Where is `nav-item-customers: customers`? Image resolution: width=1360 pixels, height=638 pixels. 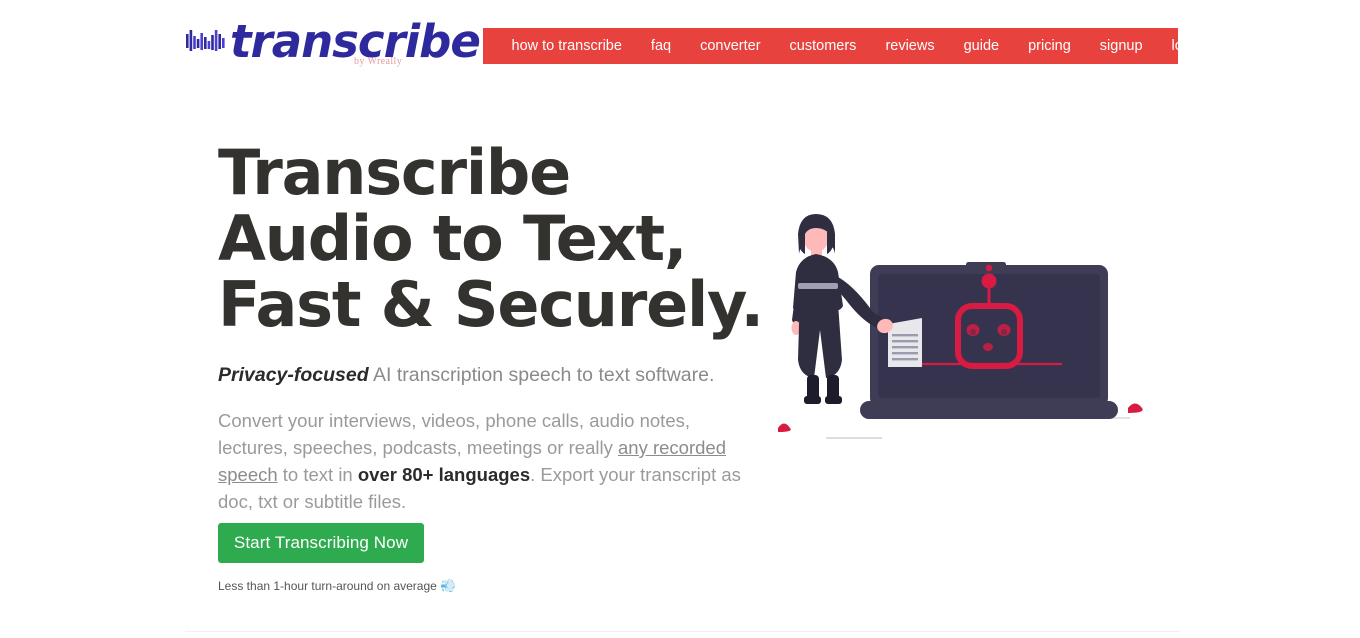 nav-item-customers: customers is located at coordinates (823, 46).